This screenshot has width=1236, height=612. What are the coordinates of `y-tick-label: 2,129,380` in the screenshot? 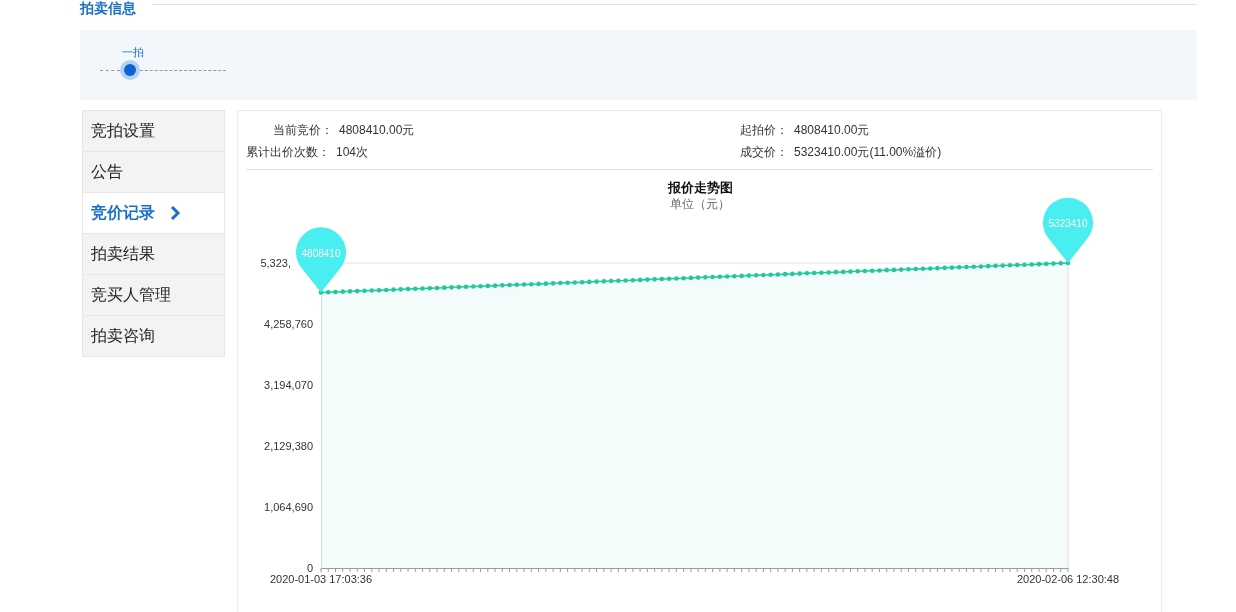 It's located at (288, 446).